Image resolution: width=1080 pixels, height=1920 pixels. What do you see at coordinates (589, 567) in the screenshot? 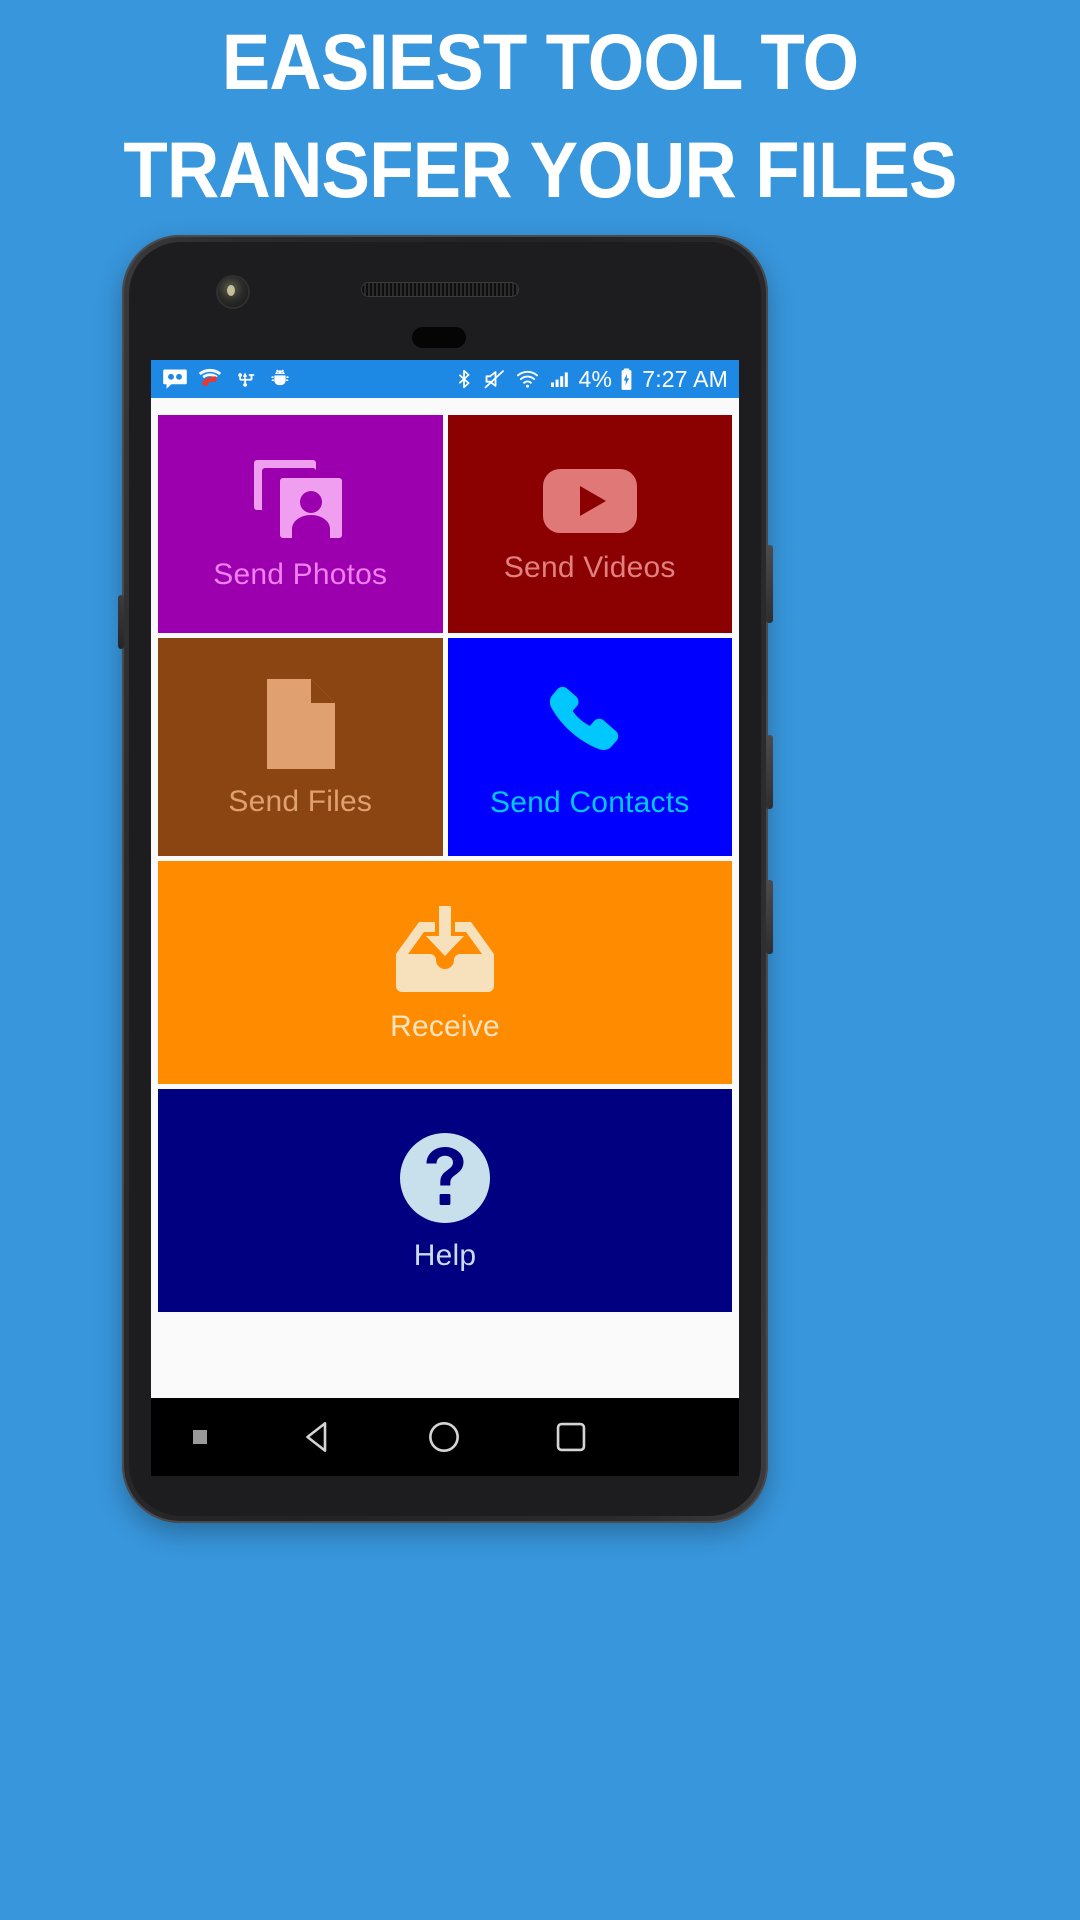
I see `tile-label: Send Videos` at bounding box center [589, 567].